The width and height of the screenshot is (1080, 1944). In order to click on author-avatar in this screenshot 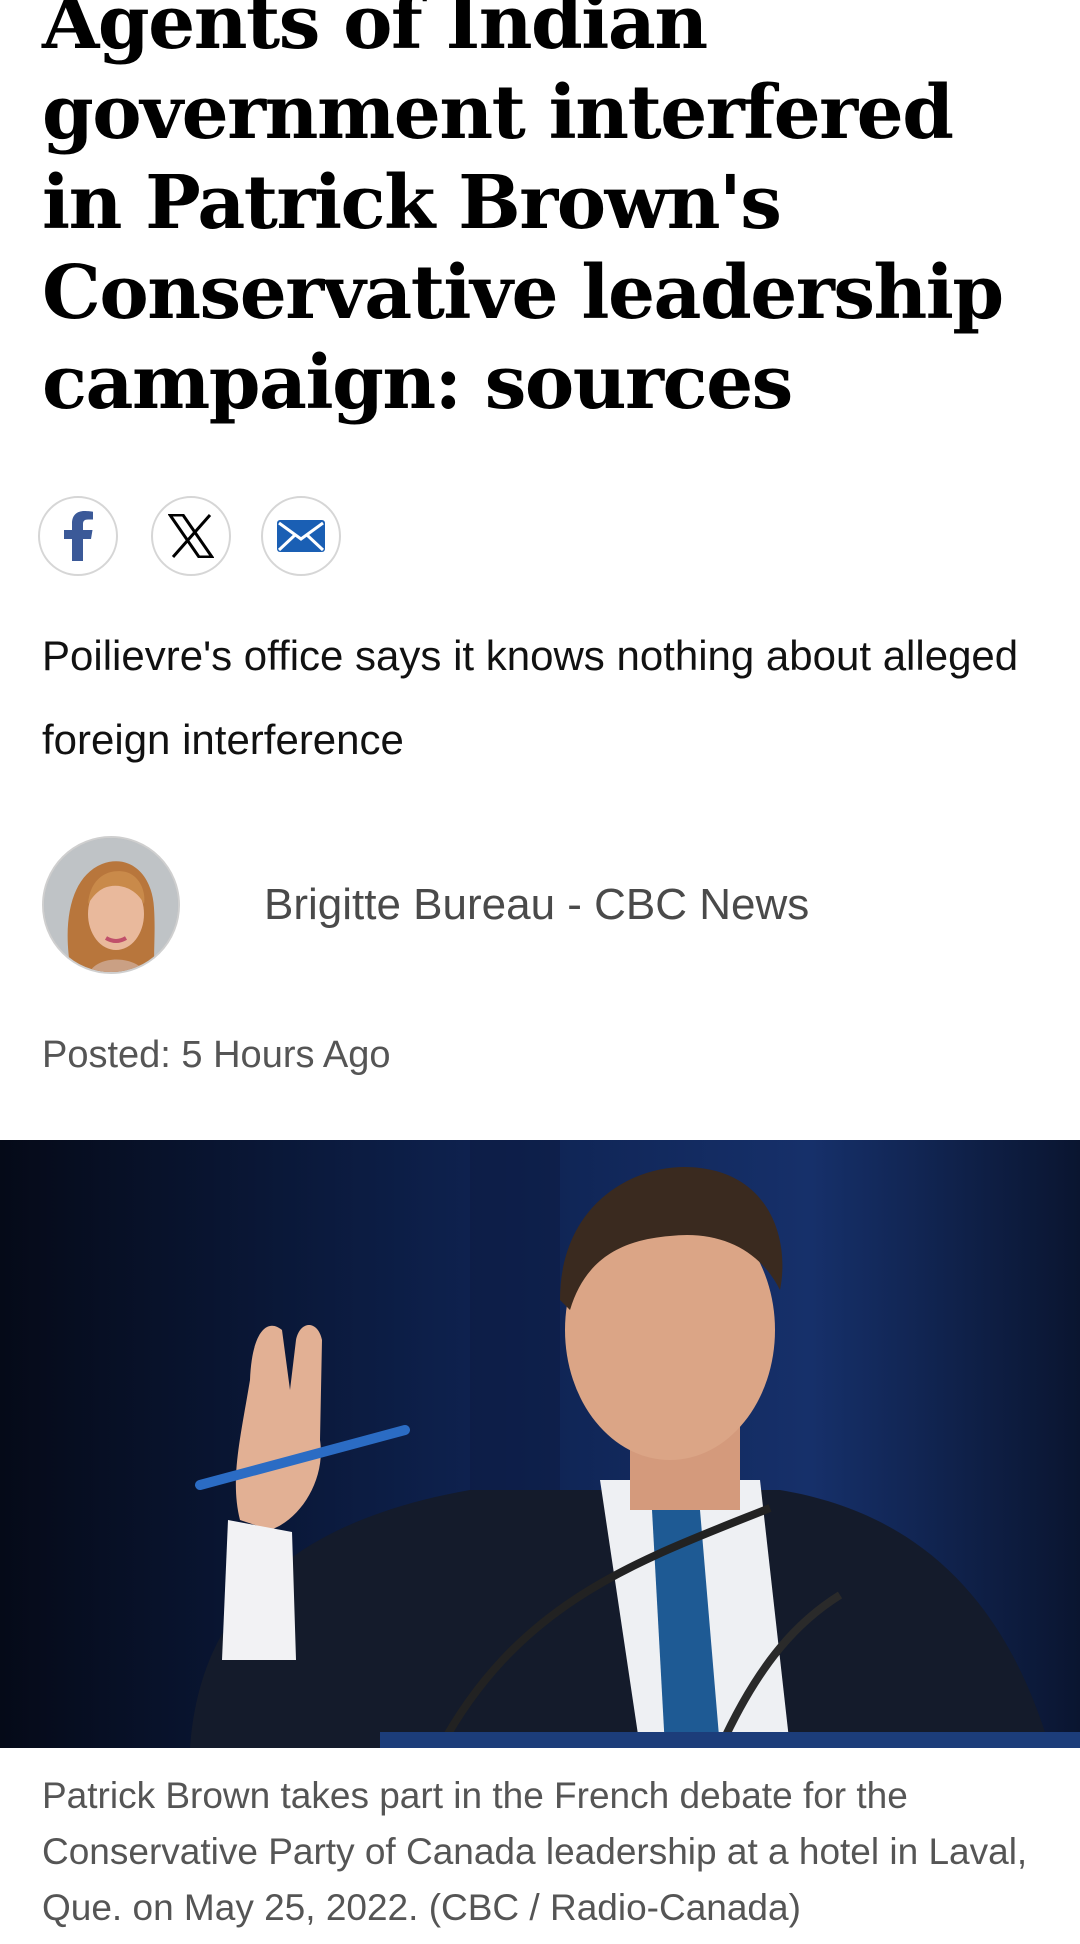, I will do `click(111, 905)`.